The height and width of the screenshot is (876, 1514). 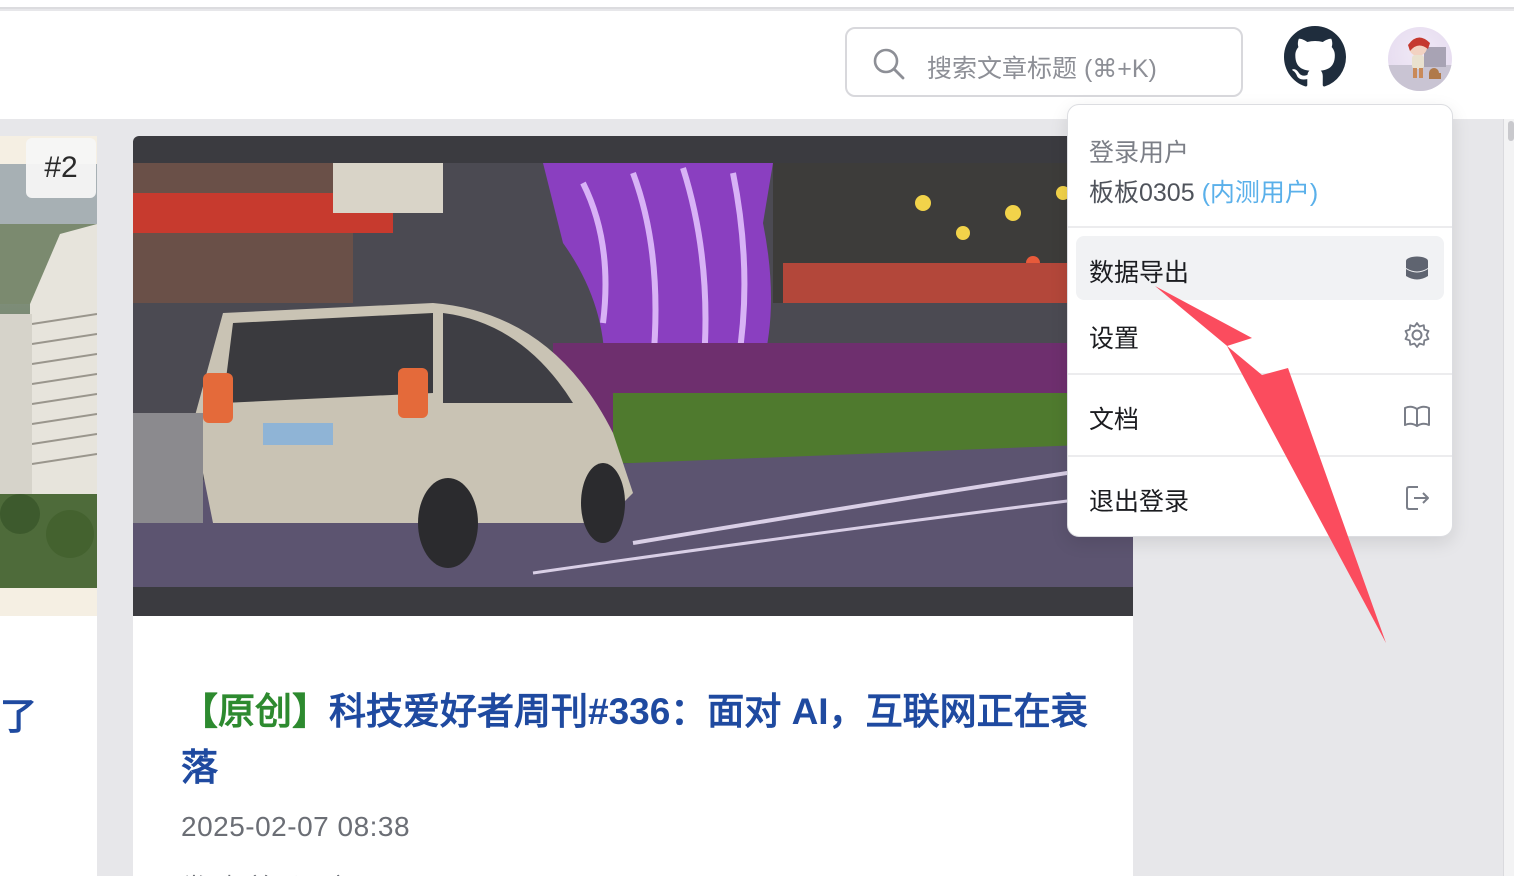 I want to click on menu-item-label: 数据导出, so click(x=1139, y=273).